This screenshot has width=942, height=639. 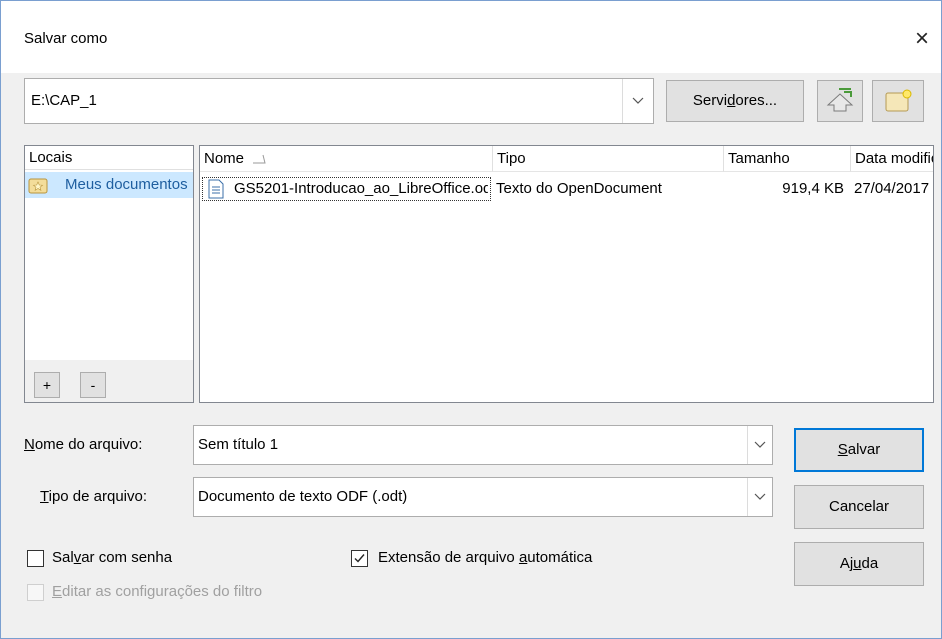 What do you see at coordinates (870, 563) in the screenshot?
I see `help-label-post: da` at bounding box center [870, 563].